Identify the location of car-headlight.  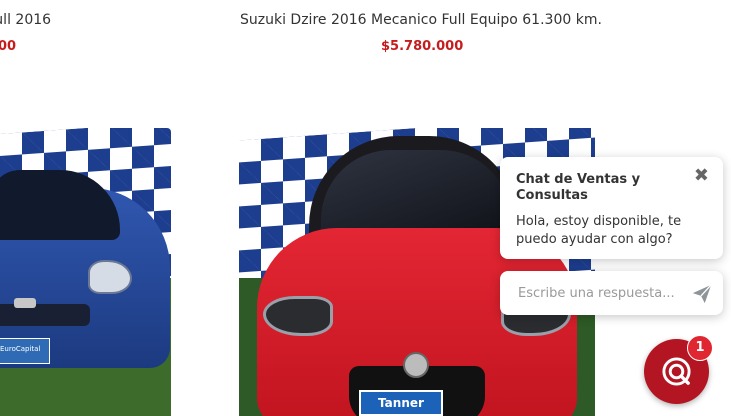
(110, 277).